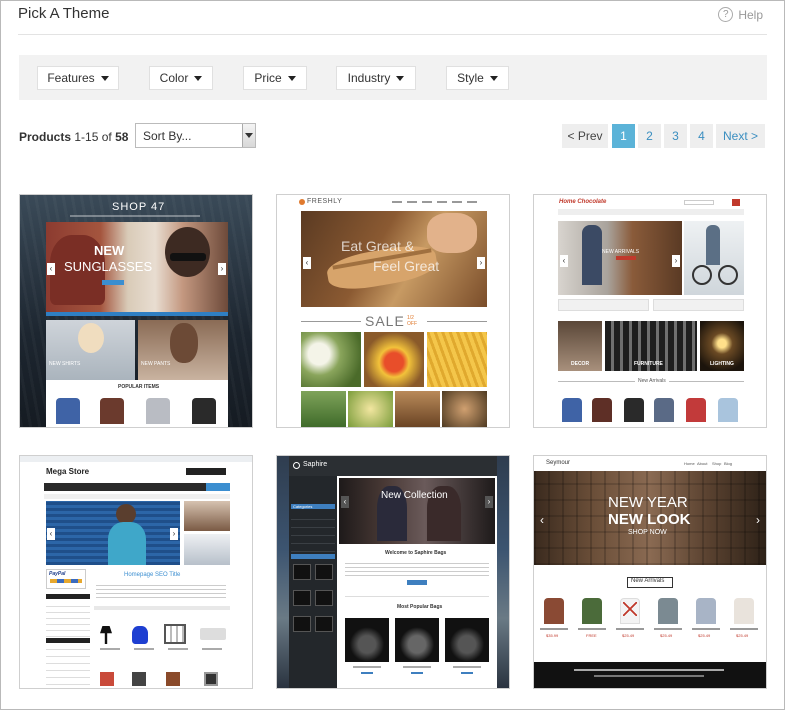  What do you see at coordinates (152, 575) in the screenshot?
I see `theme-seo-title: Homepage SEO Title` at bounding box center [152, 575].